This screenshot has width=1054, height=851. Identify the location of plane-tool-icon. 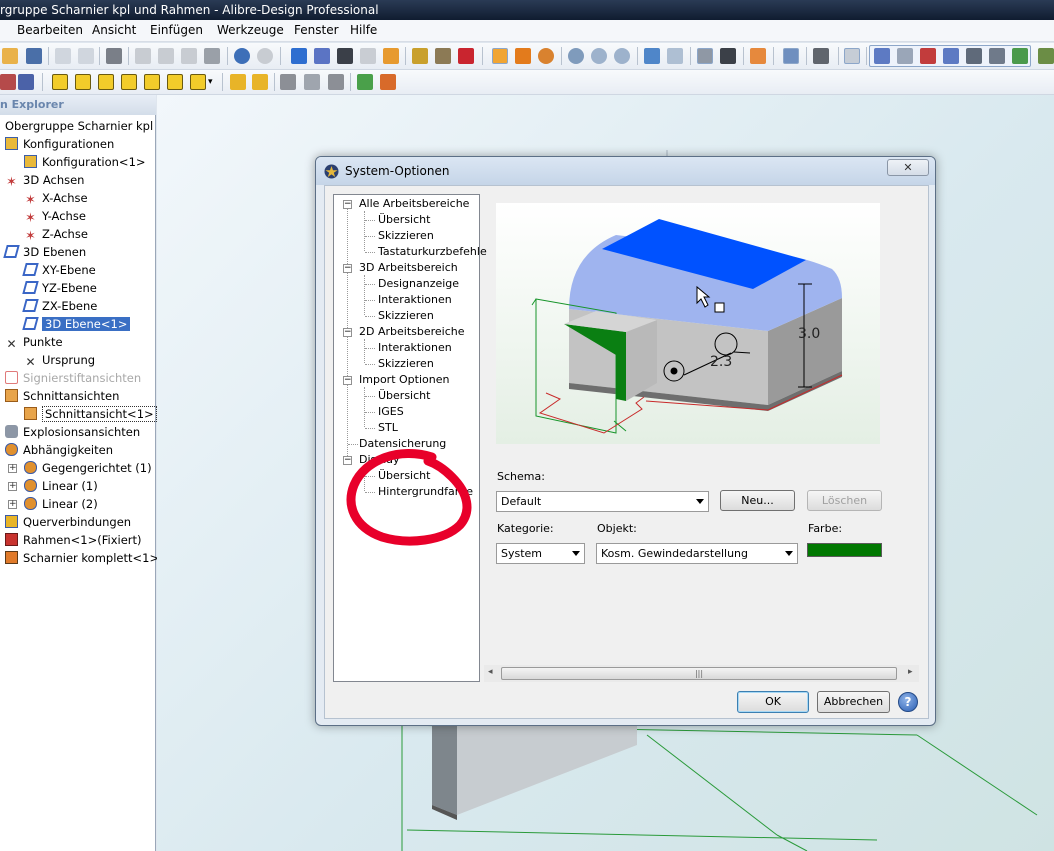
(299, 56).